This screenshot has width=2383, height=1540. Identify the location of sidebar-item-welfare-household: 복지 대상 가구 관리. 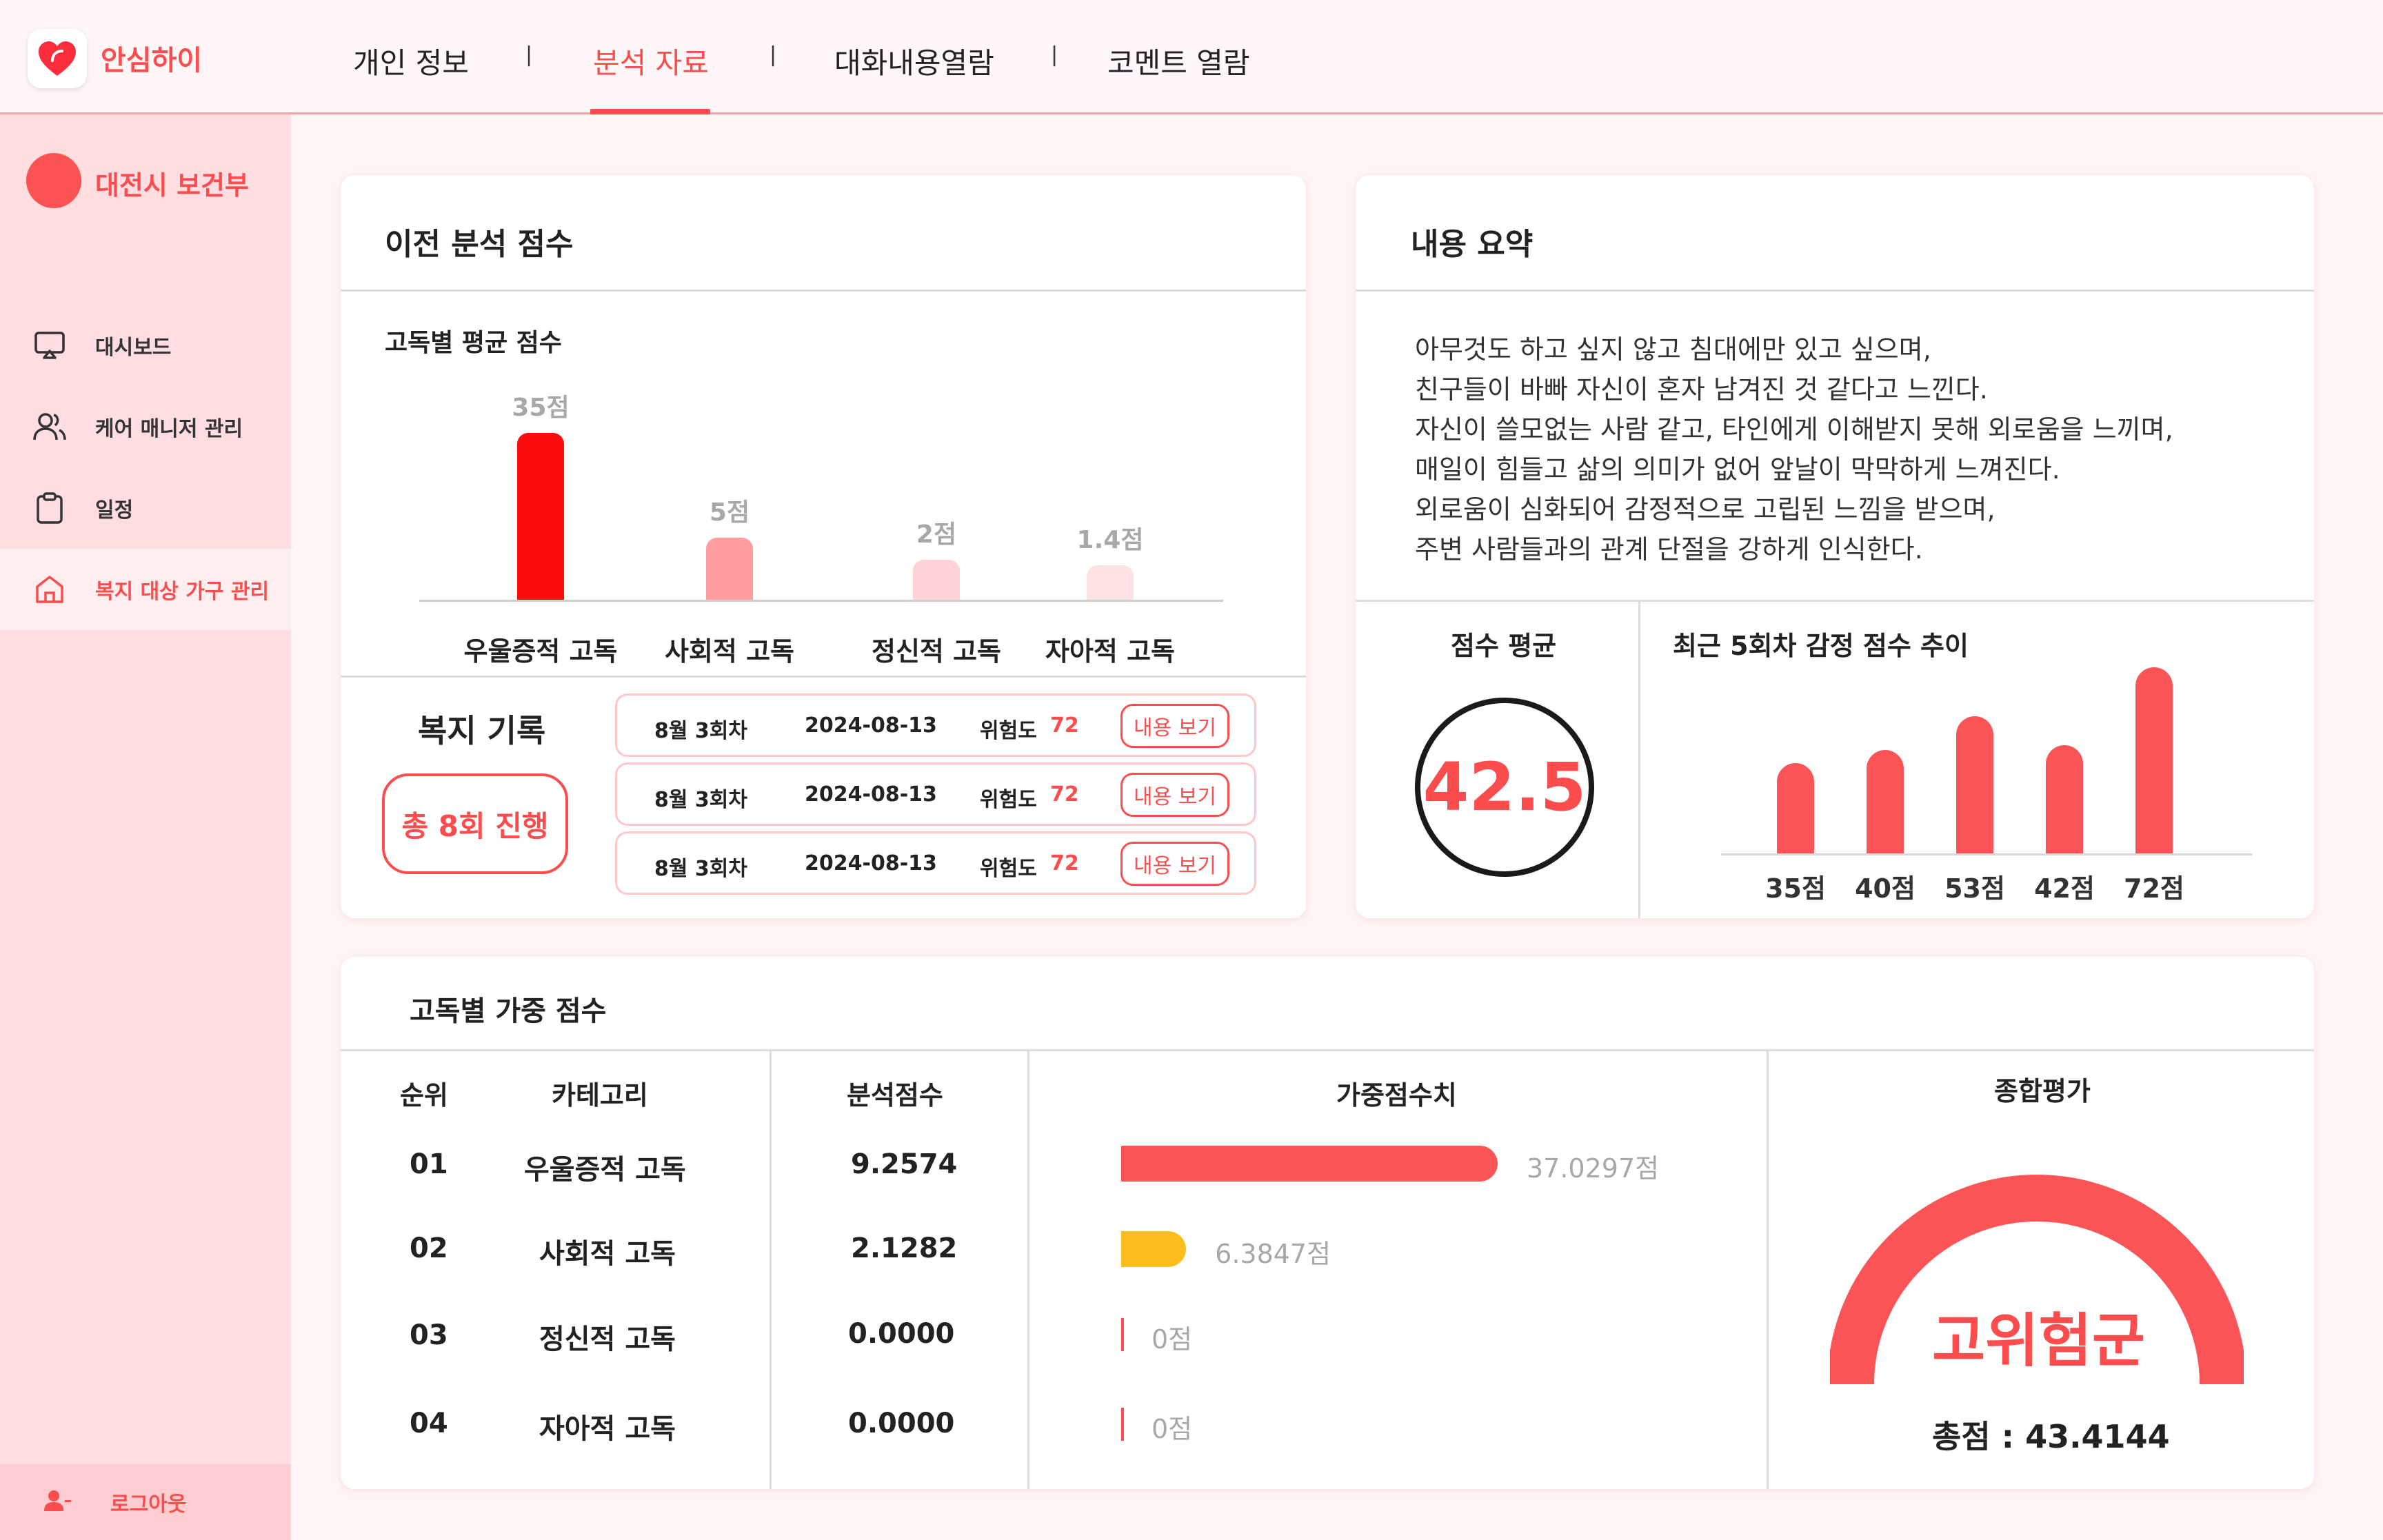
(145, 590).